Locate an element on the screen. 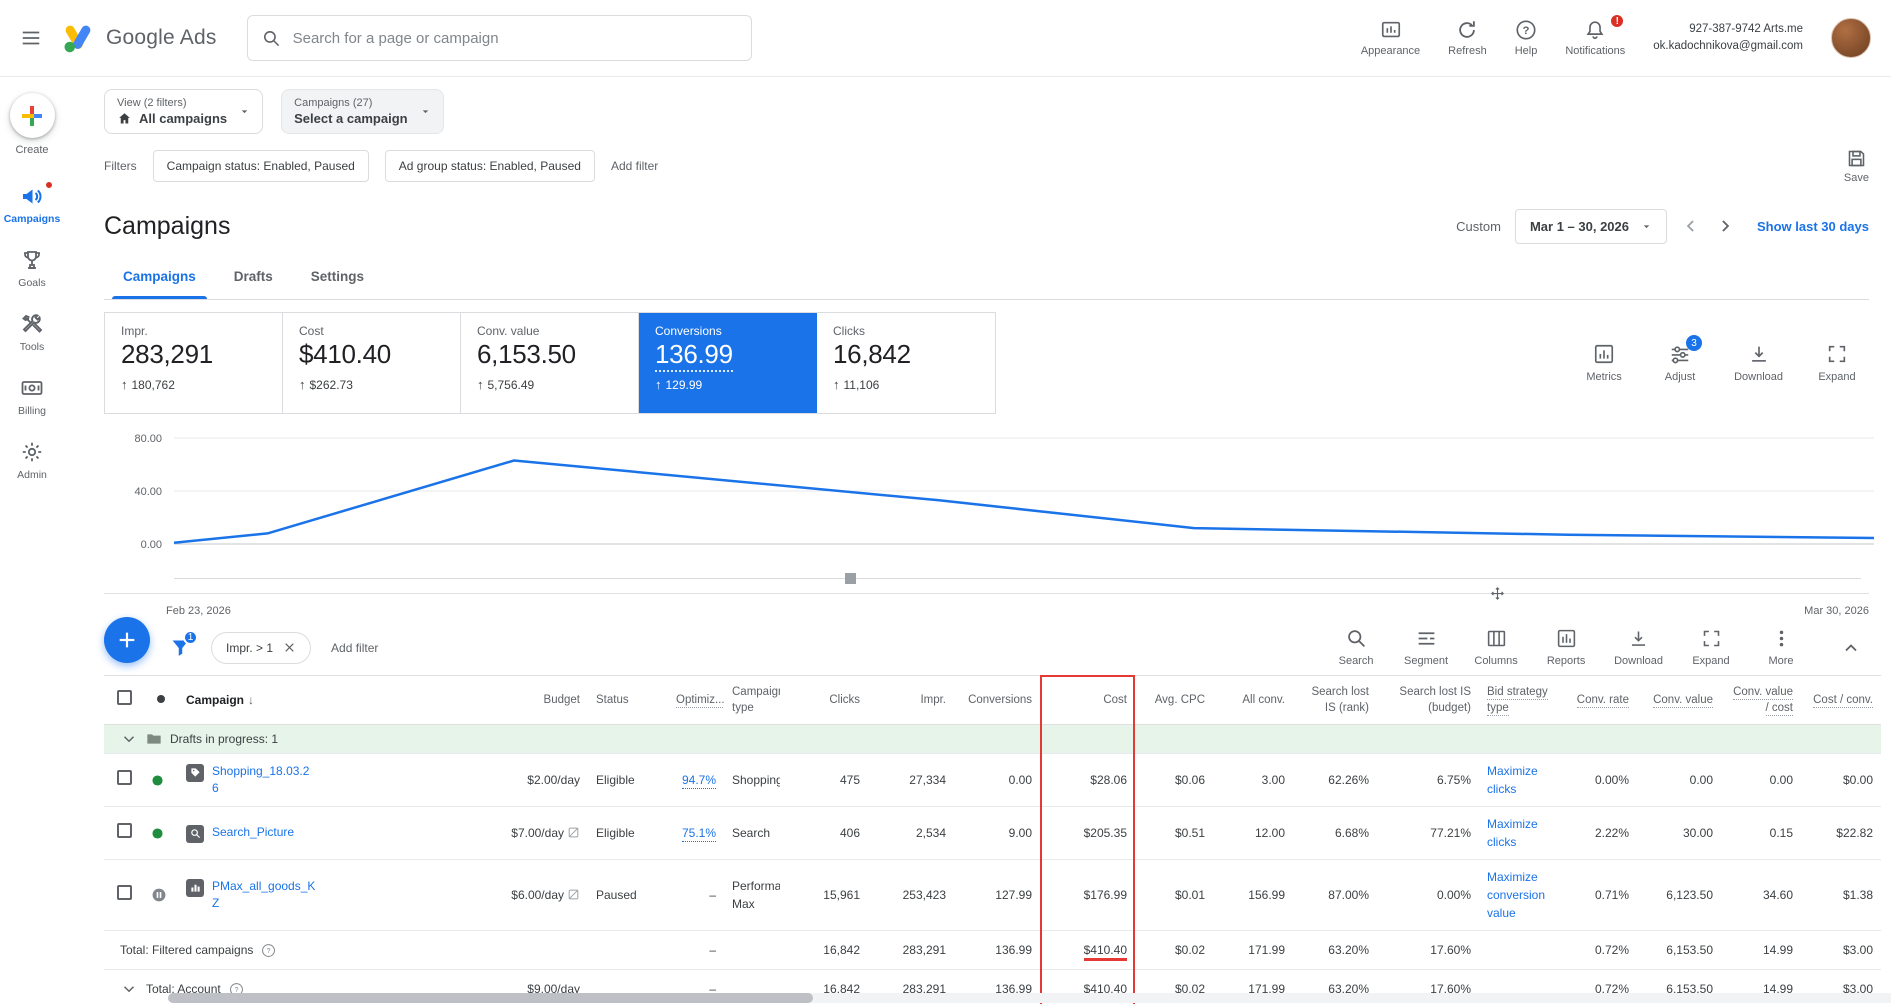 This screenshot has width=1891, height=1004. table-expand-button: Expand is located at coordinates (1711, 647).